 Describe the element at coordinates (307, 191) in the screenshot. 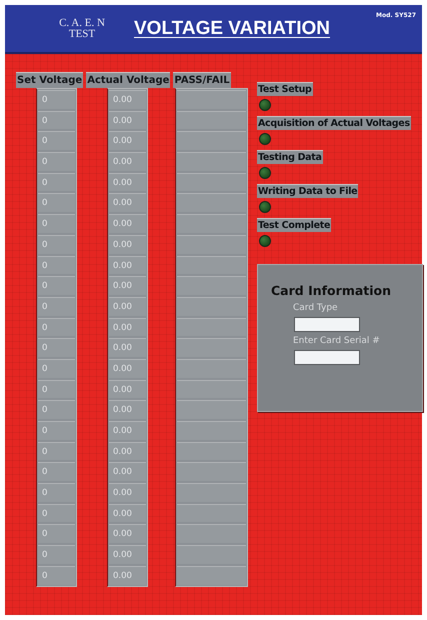

I see `indicator-label: Writing Data to File` at that location.